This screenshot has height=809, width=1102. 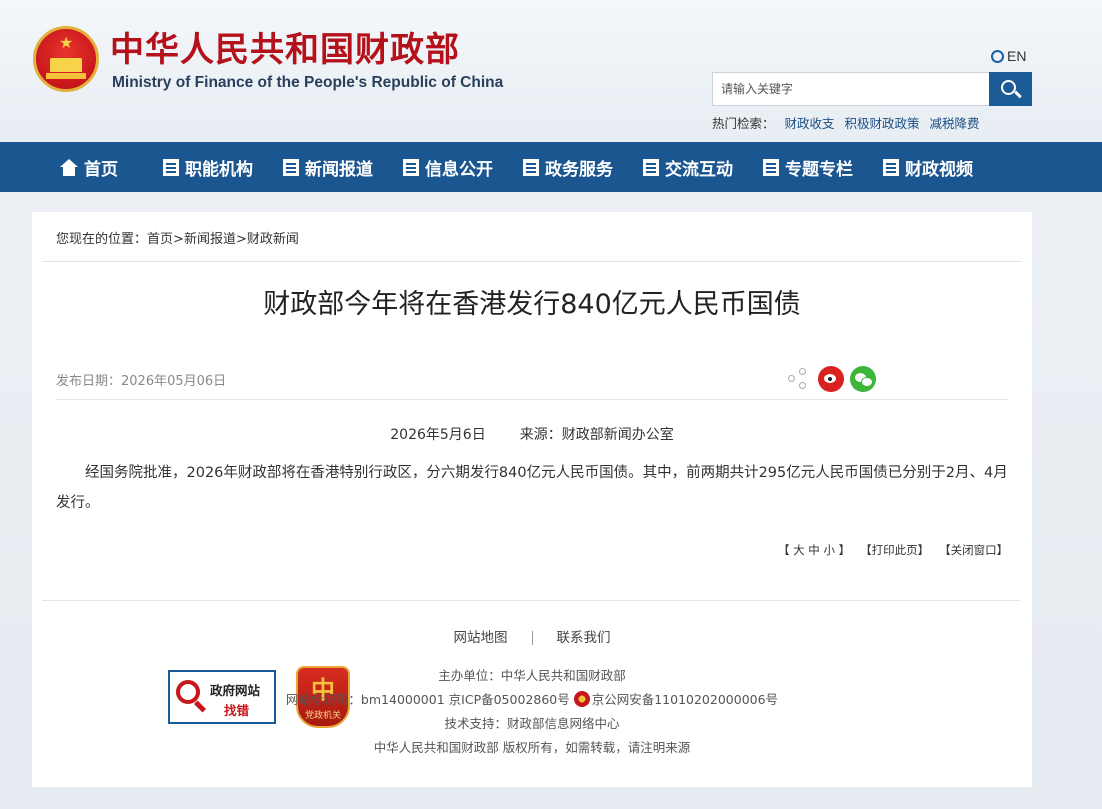 I want to click on language-switch: EN, so click(x=1008, y=56).